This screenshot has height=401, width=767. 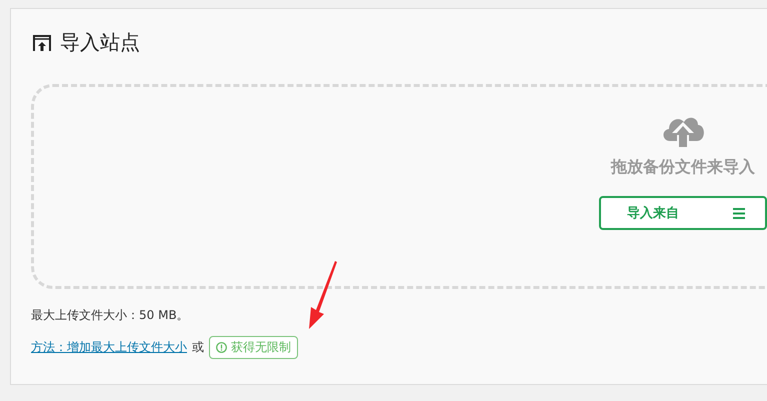 What do you see at coordinates (683, 213) in the screenshot?
I see `import-from-button: 导入来自` at bounding box center [683, 213].